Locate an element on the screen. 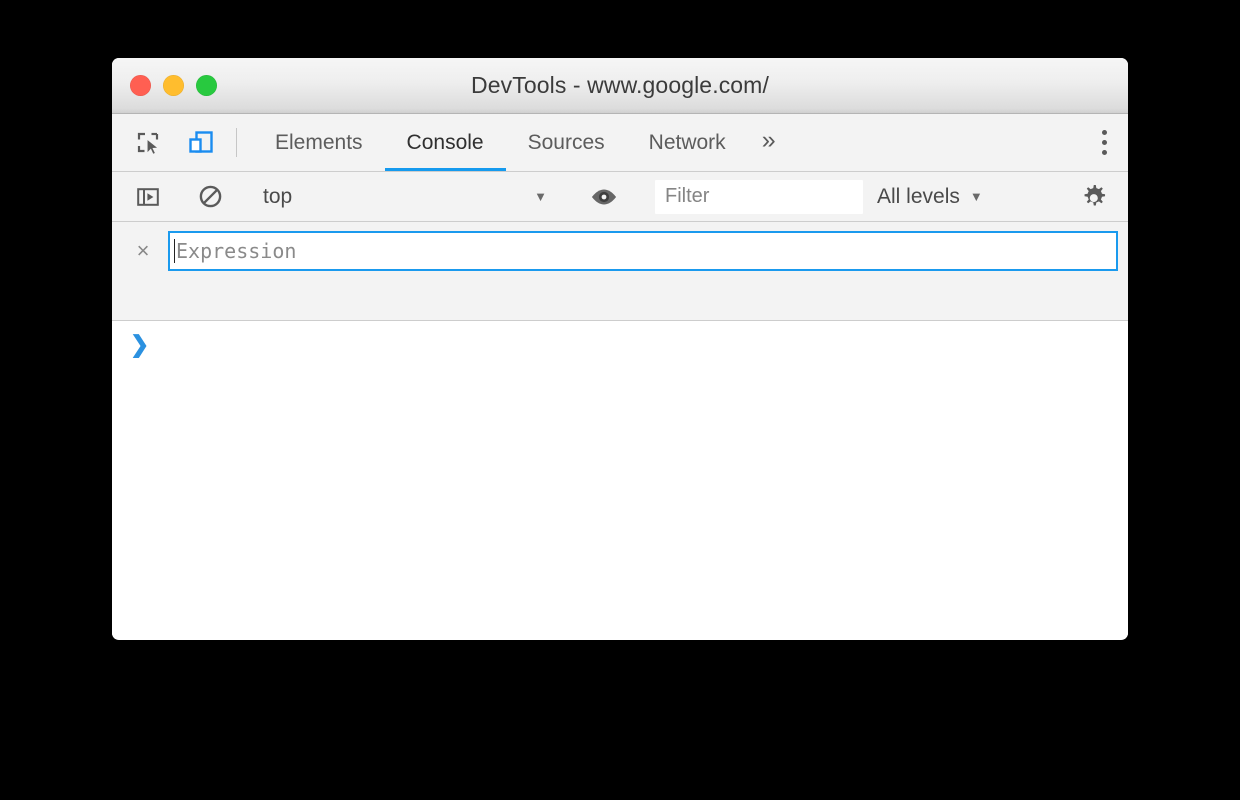 The image size is (1240, 800). text-cursor is located at coordinates (174, 251).